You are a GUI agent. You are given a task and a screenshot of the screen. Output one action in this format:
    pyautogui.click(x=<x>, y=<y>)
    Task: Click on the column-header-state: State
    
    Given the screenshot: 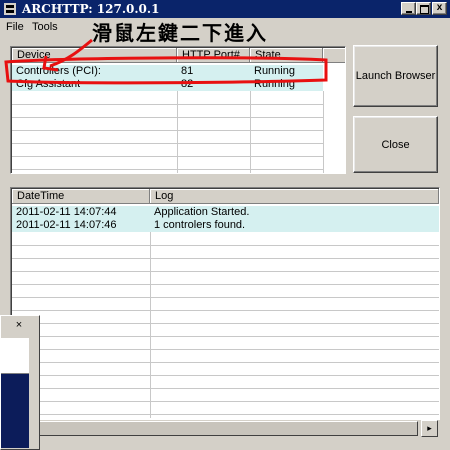 What is the action you would take?
    pyautogui.click(x=286, y=55)
    